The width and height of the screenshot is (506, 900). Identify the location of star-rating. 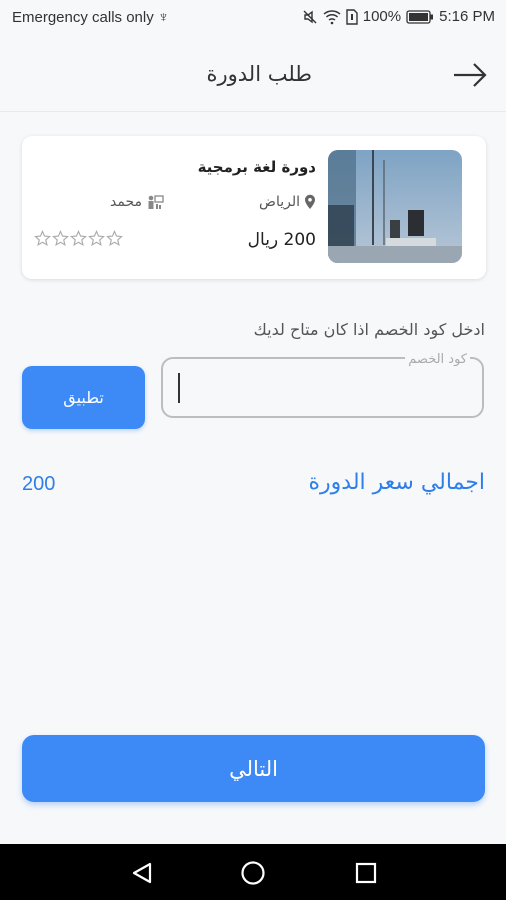
(78, 238).